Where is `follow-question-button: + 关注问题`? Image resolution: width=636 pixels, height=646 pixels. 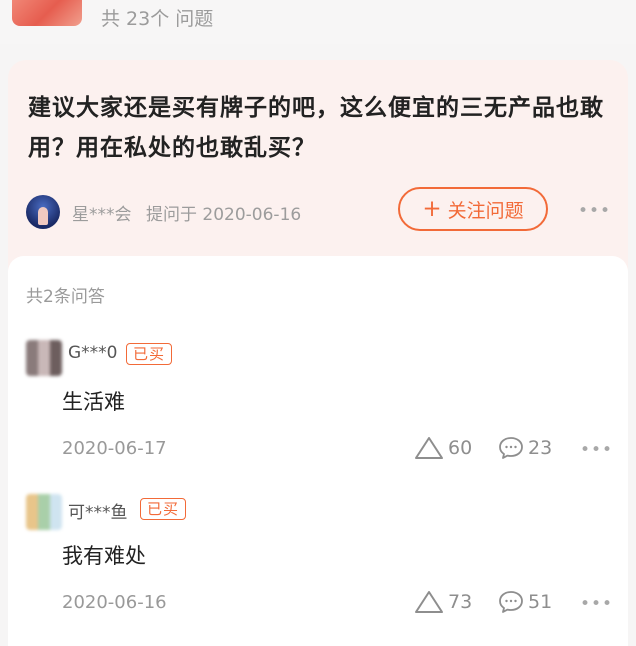
follow-question-button: + 关注问题 is located at coordinates (473, 209).